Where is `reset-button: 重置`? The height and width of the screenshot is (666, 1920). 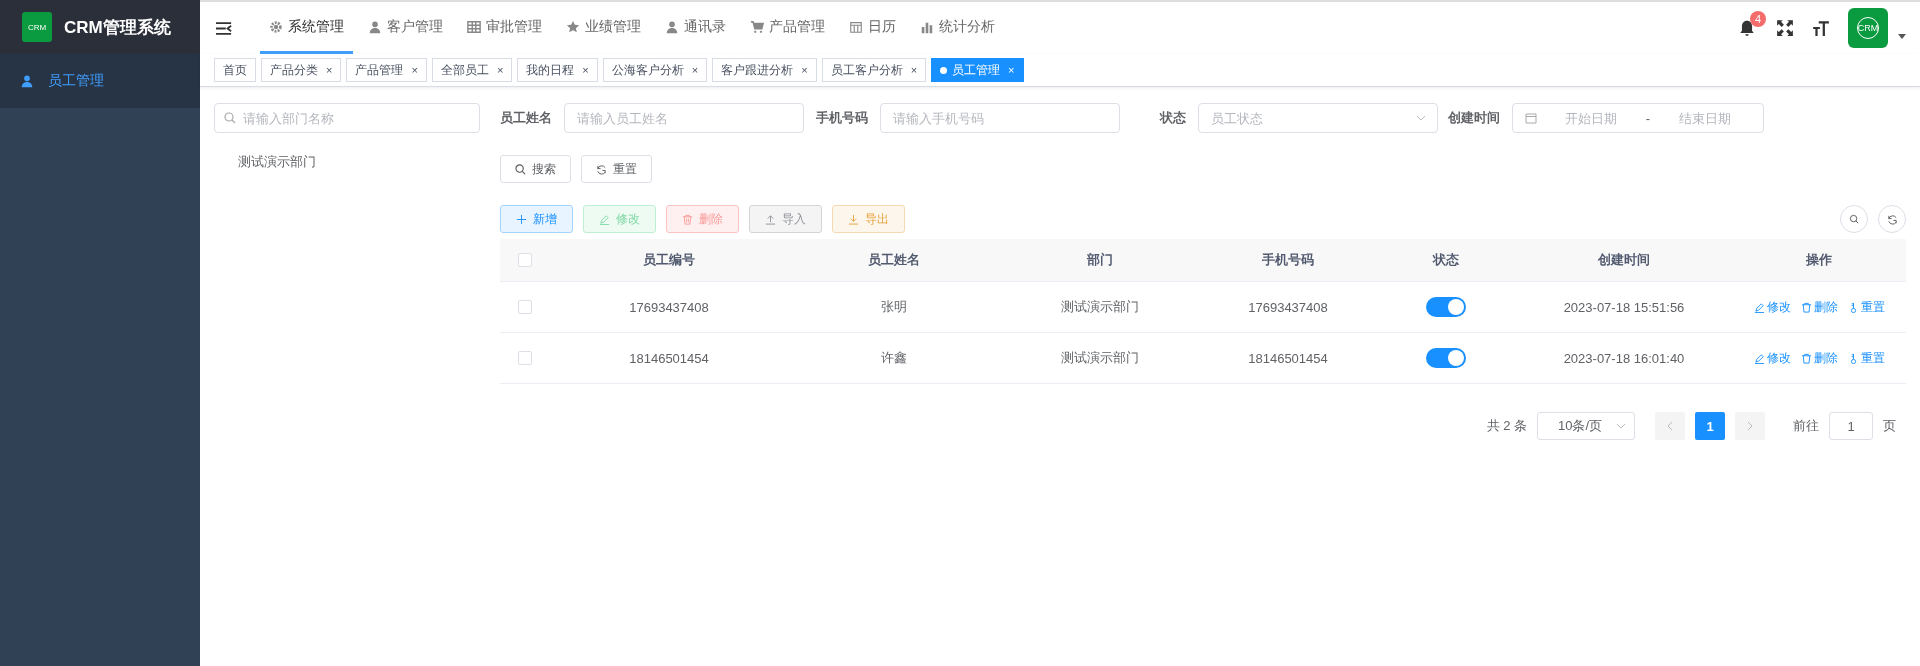
reset-button: 重置 is located at coordinates (616, 169).